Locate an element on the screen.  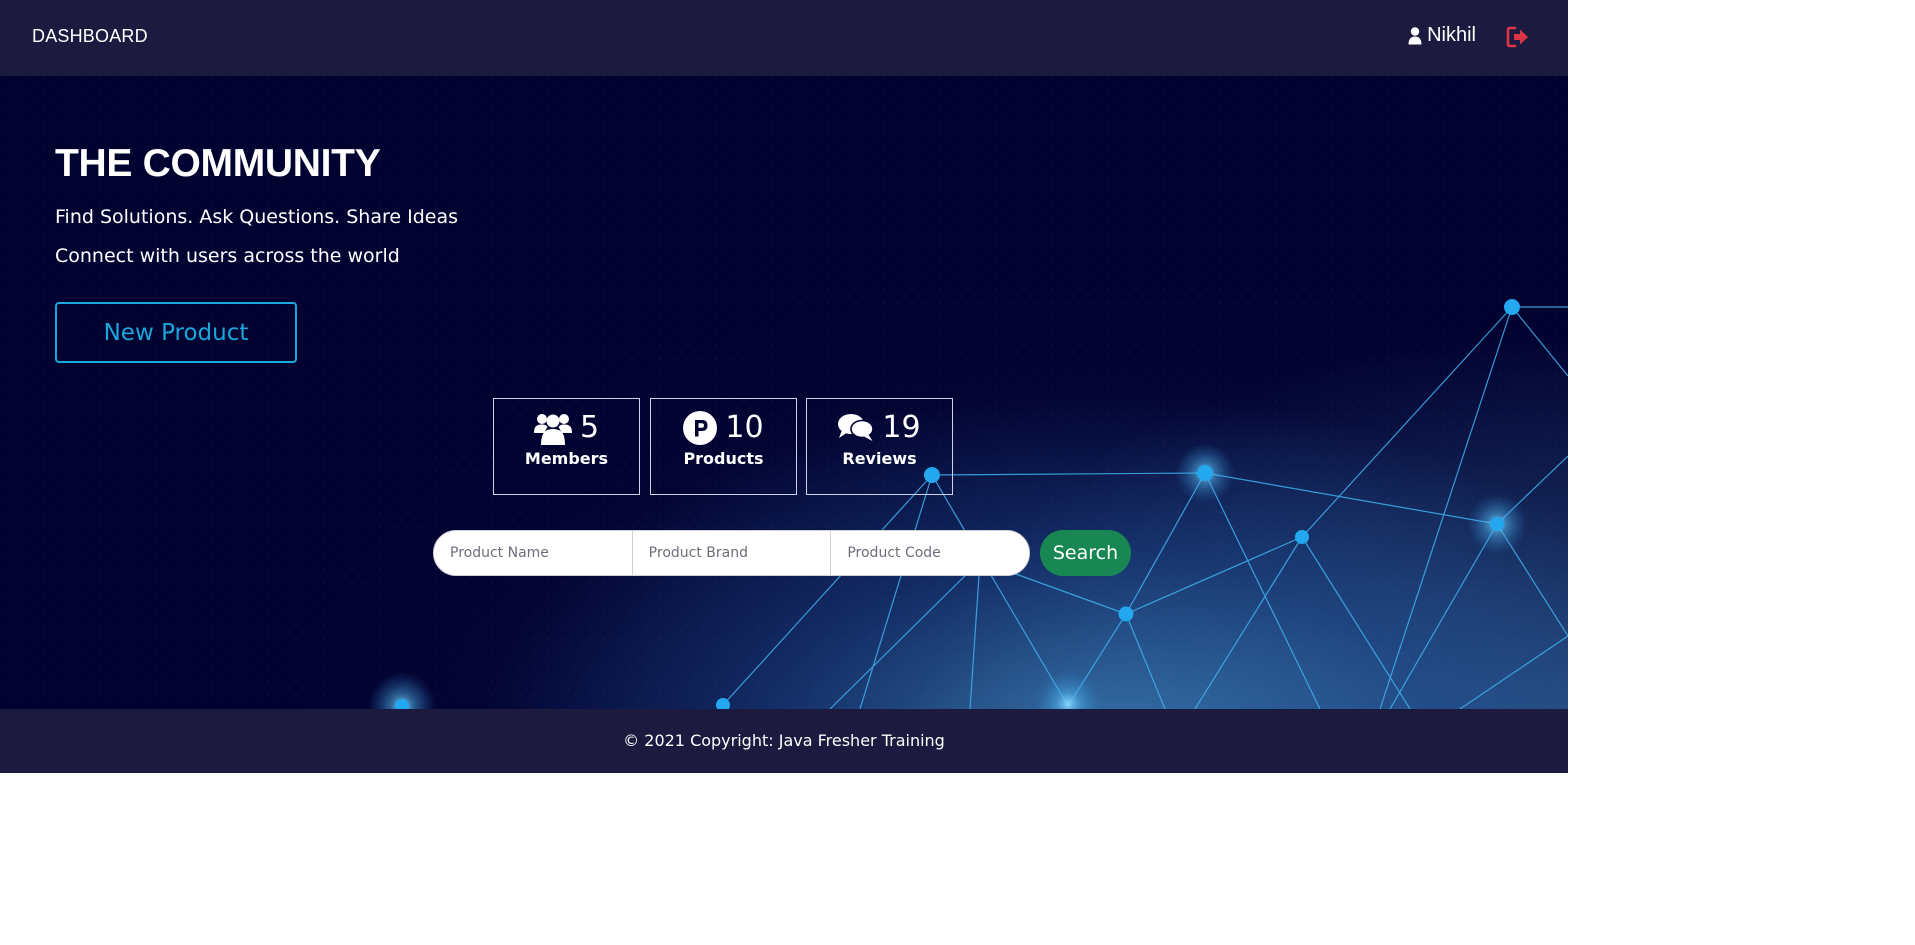
stat-count: 5 is located at coordinates (589, 427).